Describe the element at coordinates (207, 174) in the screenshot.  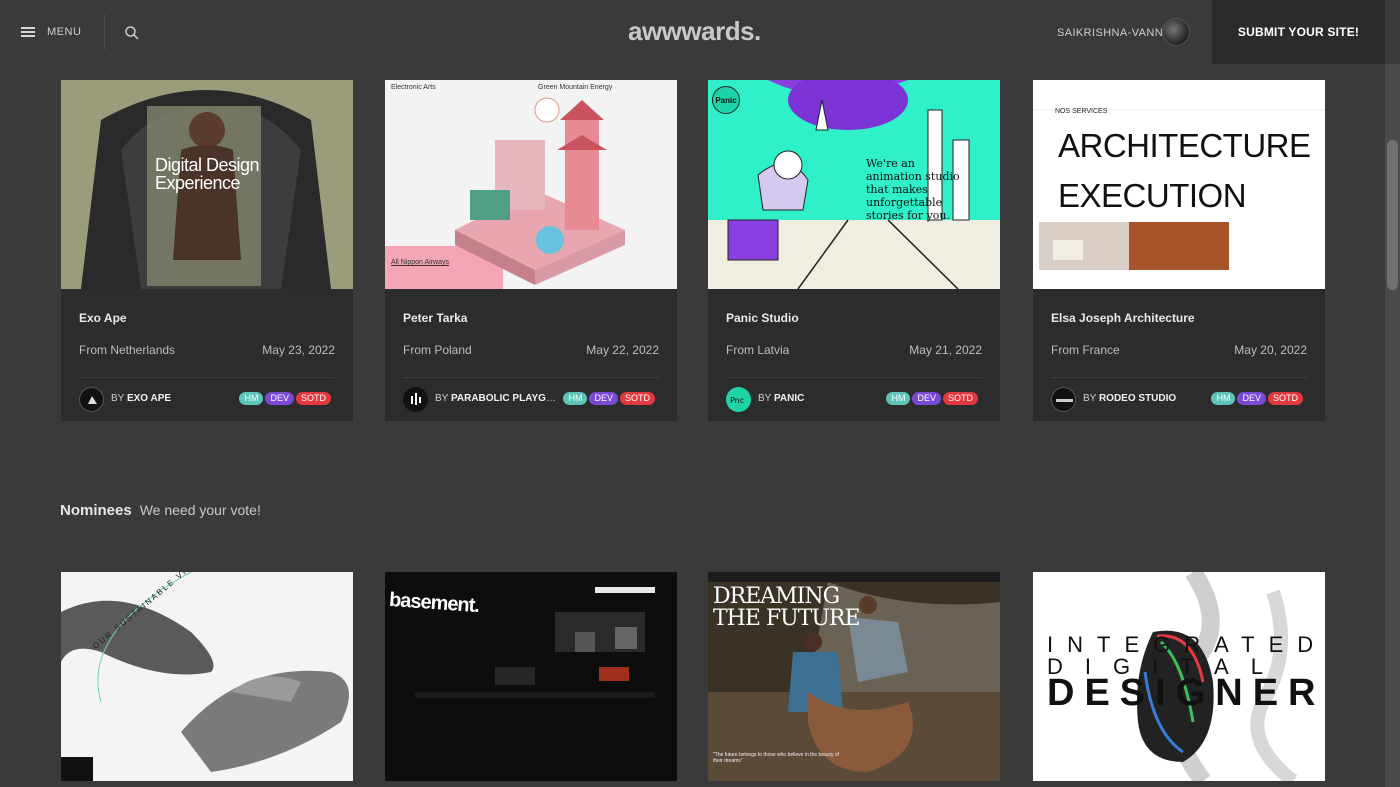
I see `thumbnail-heading: Digital Design Experience` at that location.